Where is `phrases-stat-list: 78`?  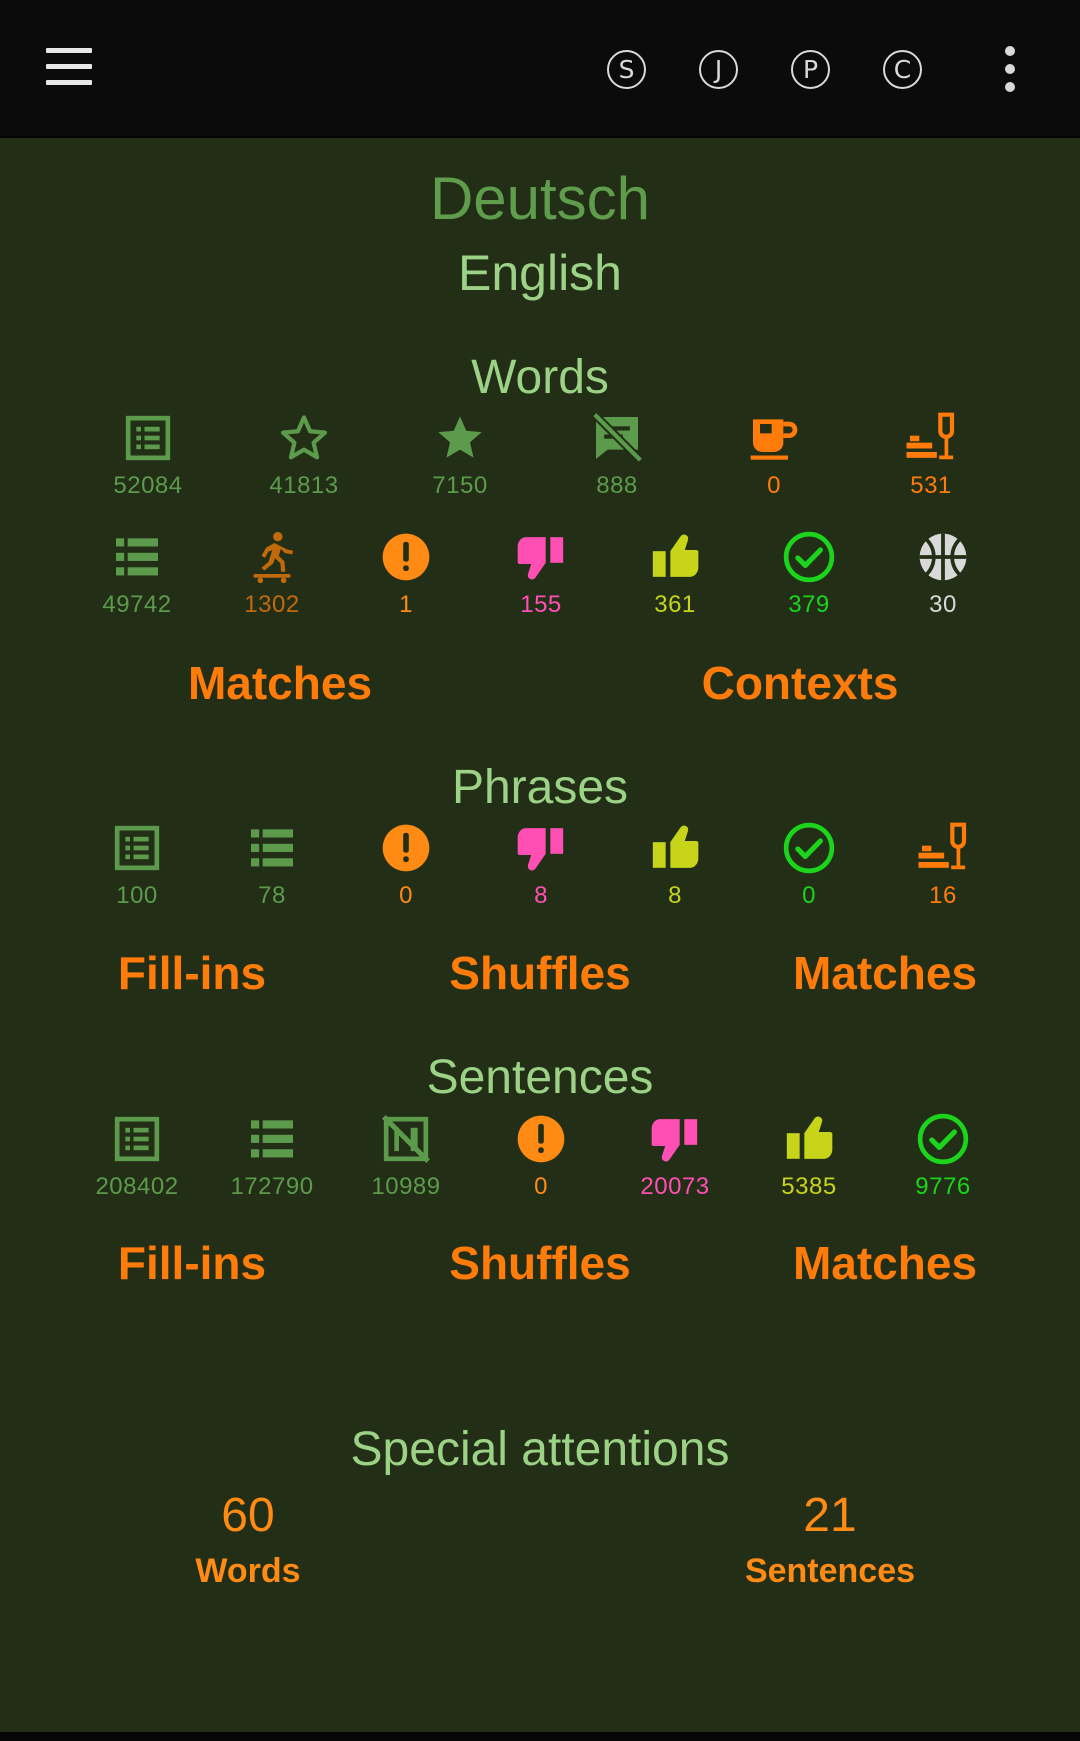 phrases-stat-list: 78 is located at coordinates (272, 865).